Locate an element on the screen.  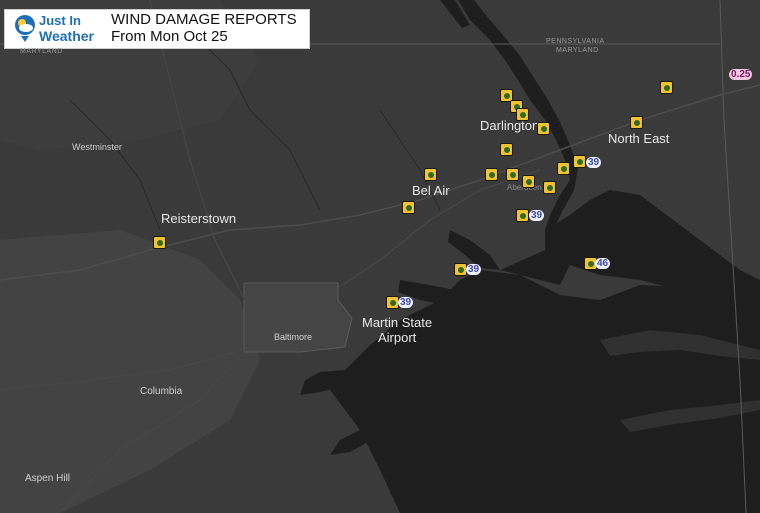
place-label-westminster: Westminster is located at coordinates (97, 147).